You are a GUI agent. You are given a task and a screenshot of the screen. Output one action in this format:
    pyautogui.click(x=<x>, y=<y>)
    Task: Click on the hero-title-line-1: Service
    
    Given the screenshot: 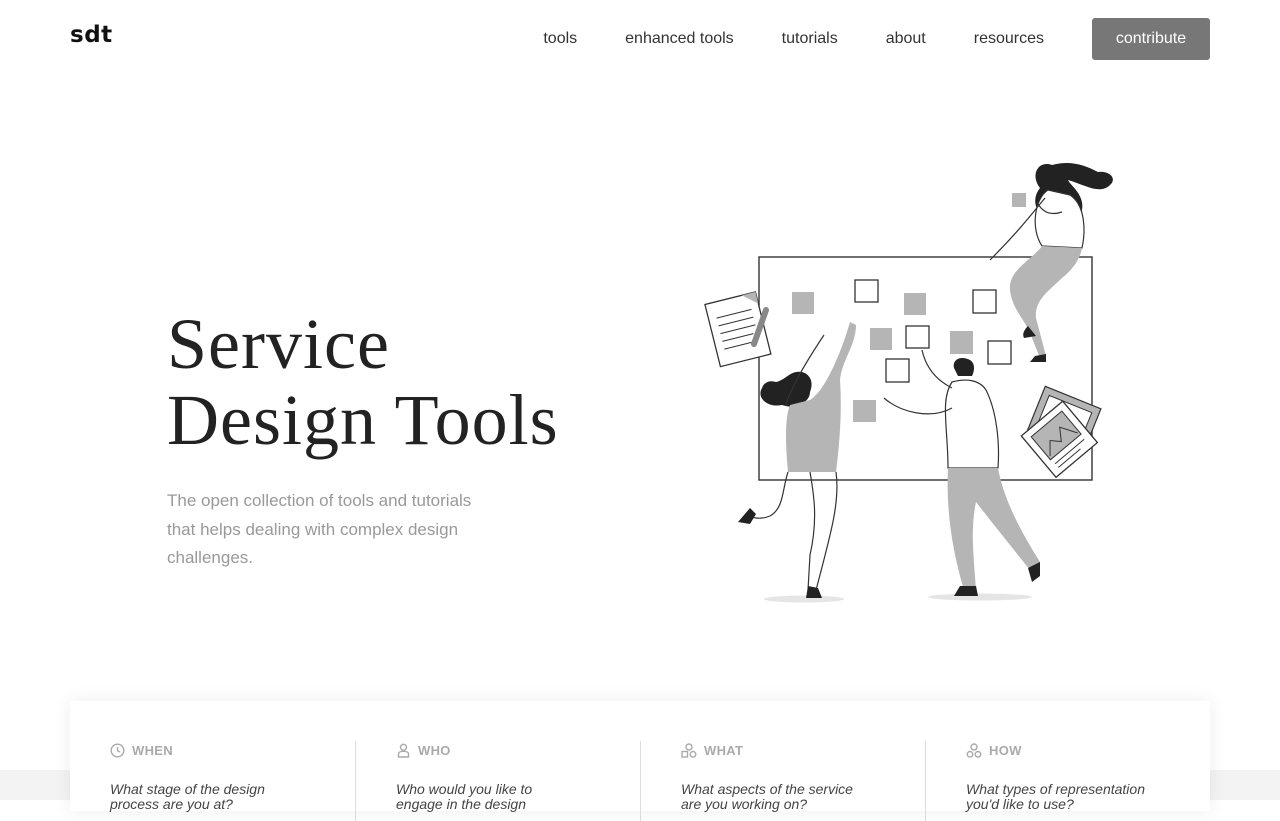 What is the action you would take?
    pyautogui.click(x=278, y=344)
    